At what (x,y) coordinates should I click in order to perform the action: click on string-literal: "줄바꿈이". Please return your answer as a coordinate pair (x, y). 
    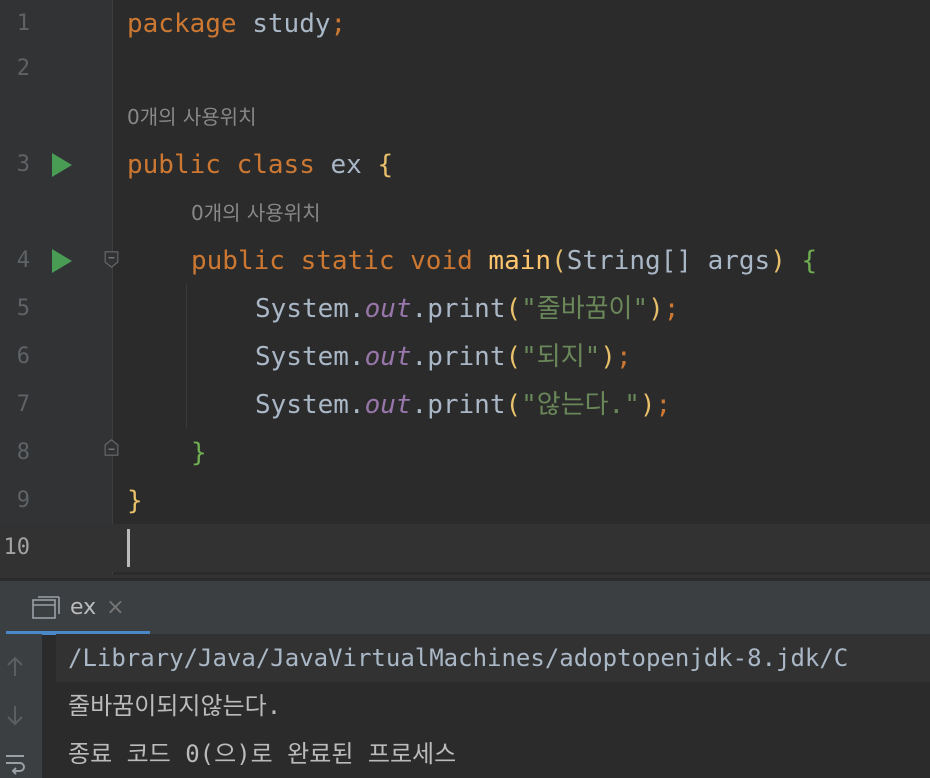
    Looking at the image, I should click on (585, 309).